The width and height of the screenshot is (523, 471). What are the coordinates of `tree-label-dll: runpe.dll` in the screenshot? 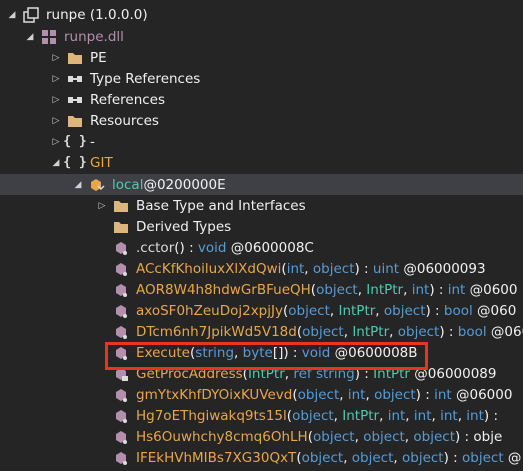 It's located at (94, 36).